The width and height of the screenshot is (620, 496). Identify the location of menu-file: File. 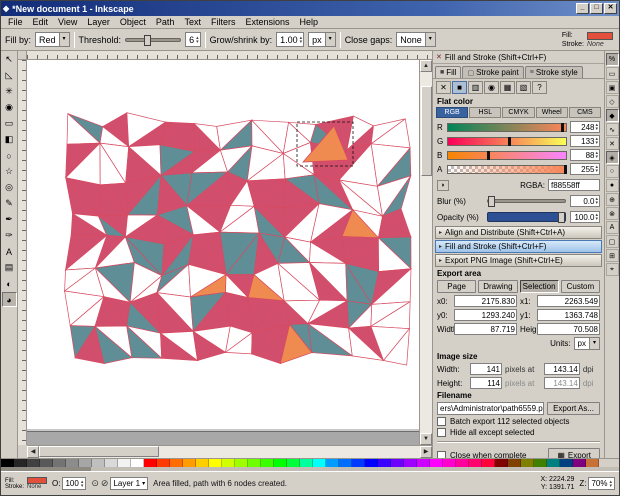
(15, 22).